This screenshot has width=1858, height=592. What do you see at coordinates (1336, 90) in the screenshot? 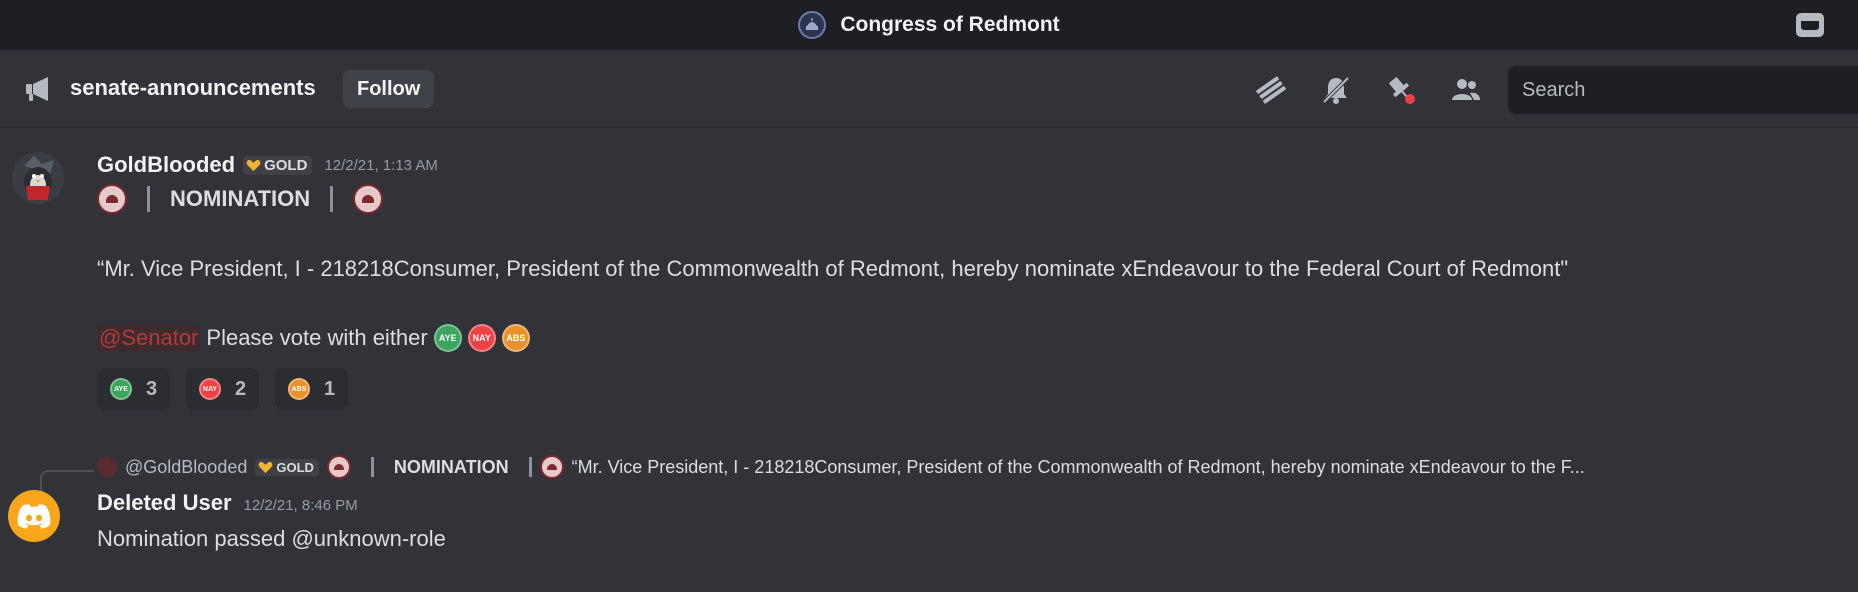
I see `notification-muted-icon` at bounding box center [1336, 90].